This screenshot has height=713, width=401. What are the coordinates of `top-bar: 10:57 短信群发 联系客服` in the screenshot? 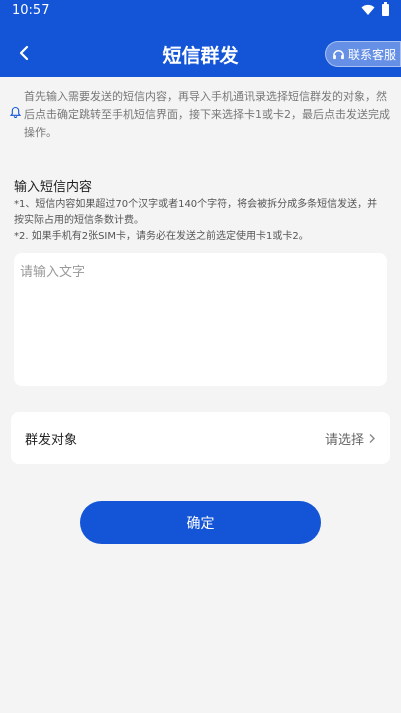 It's located at (200, 38).